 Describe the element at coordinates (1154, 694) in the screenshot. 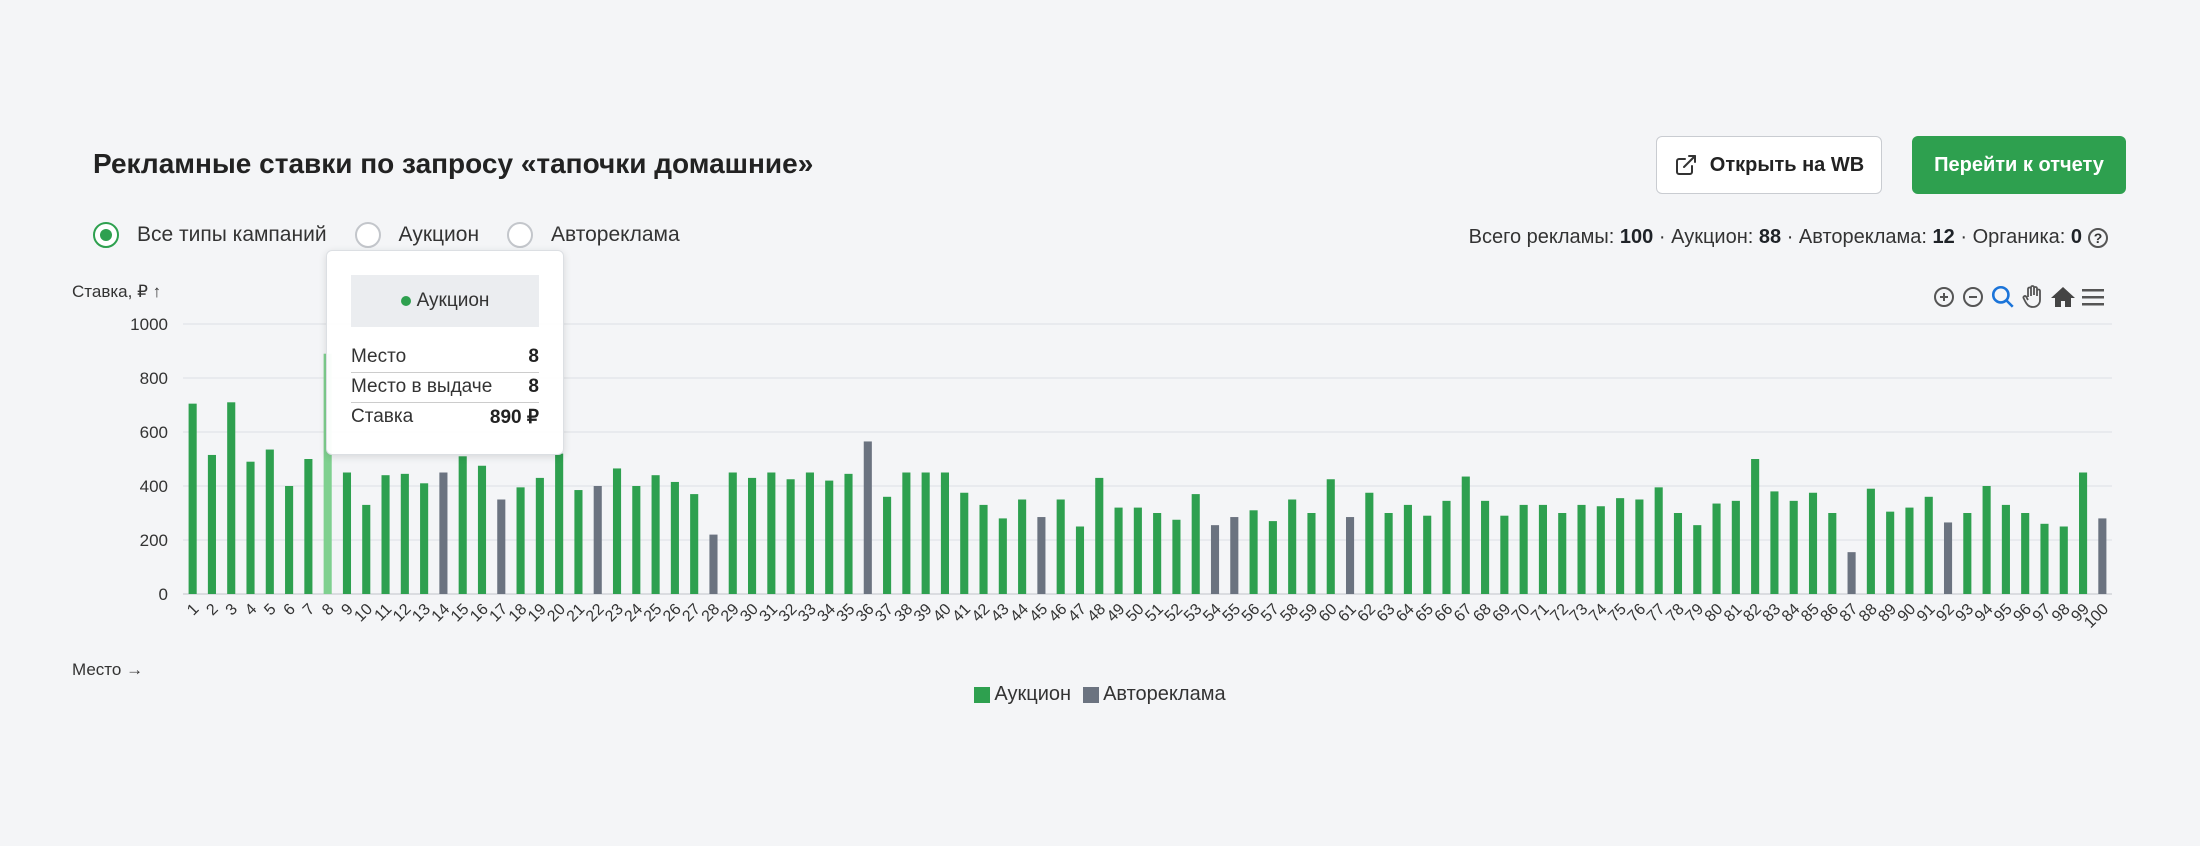

I see `legend-item-auto: Автореклама` at that location.